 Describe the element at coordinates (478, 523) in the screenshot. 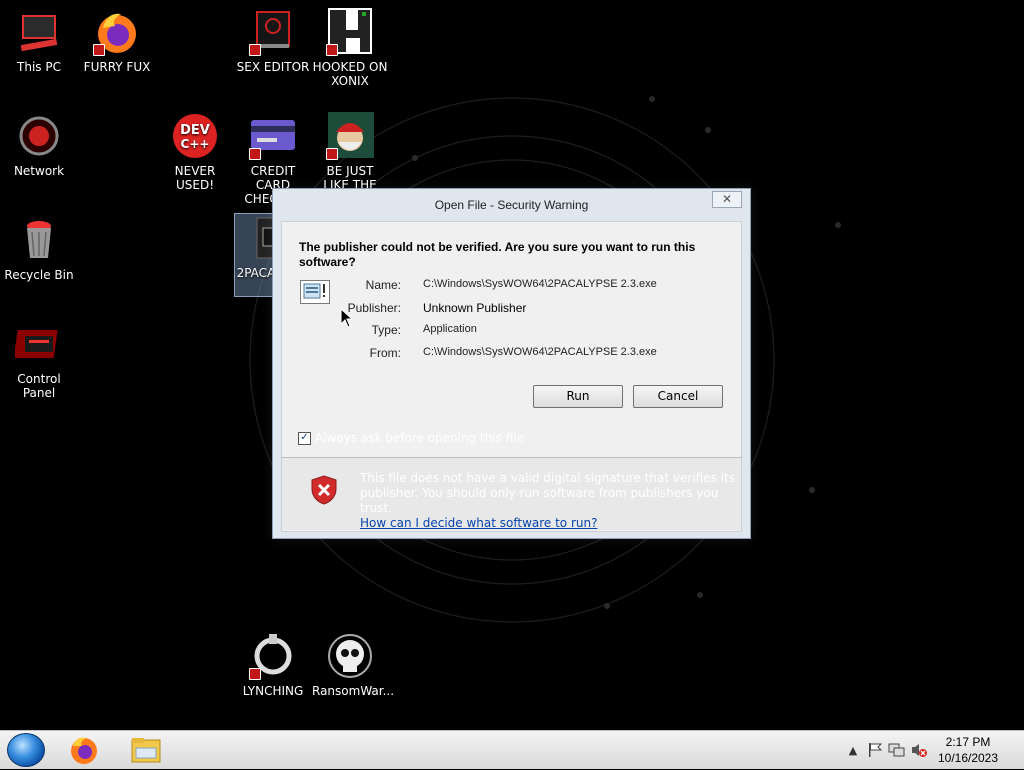

I see `help-link: How can I decide what software to run?` at that location.